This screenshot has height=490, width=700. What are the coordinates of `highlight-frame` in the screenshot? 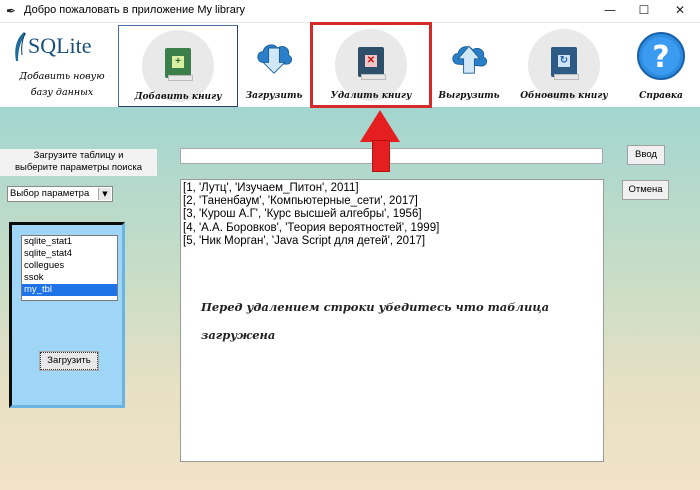 It's located at (371, 65).